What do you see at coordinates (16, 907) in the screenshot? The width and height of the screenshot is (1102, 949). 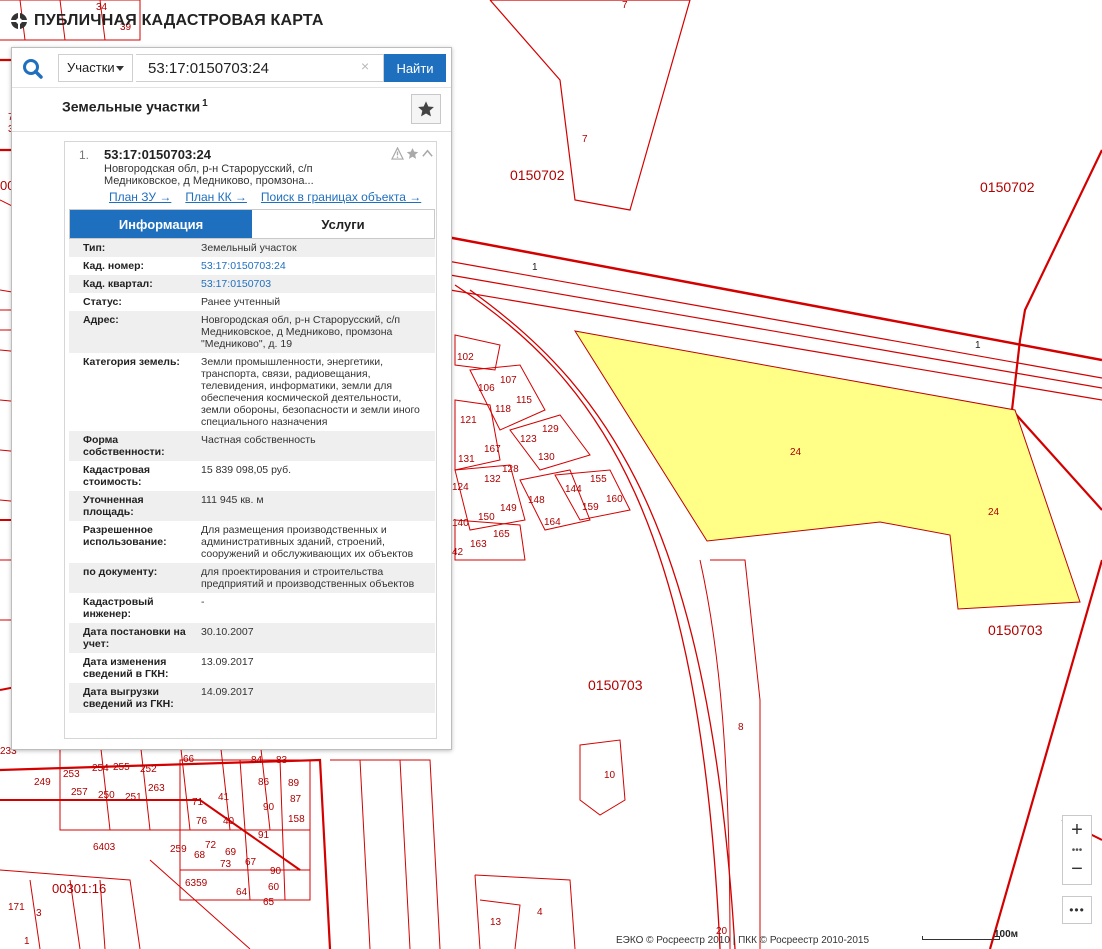 I see `parcel-number-label: 171` at bounding box center [16, 907].